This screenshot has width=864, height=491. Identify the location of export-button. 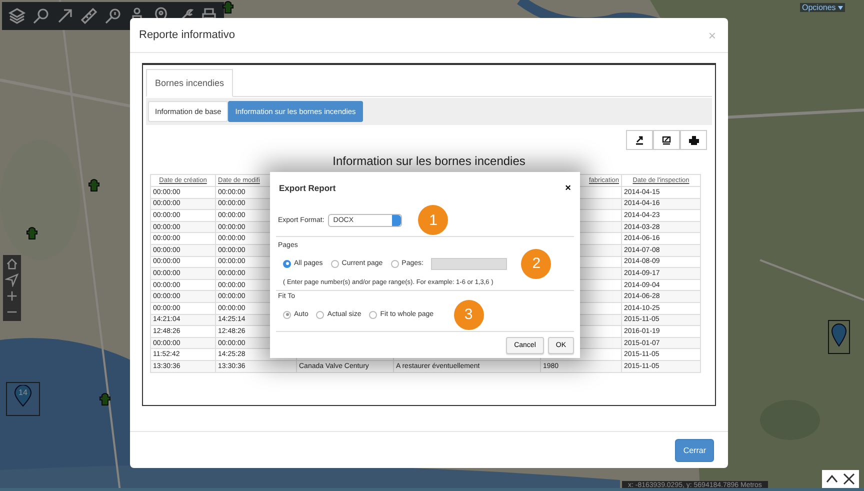
(639, 140).